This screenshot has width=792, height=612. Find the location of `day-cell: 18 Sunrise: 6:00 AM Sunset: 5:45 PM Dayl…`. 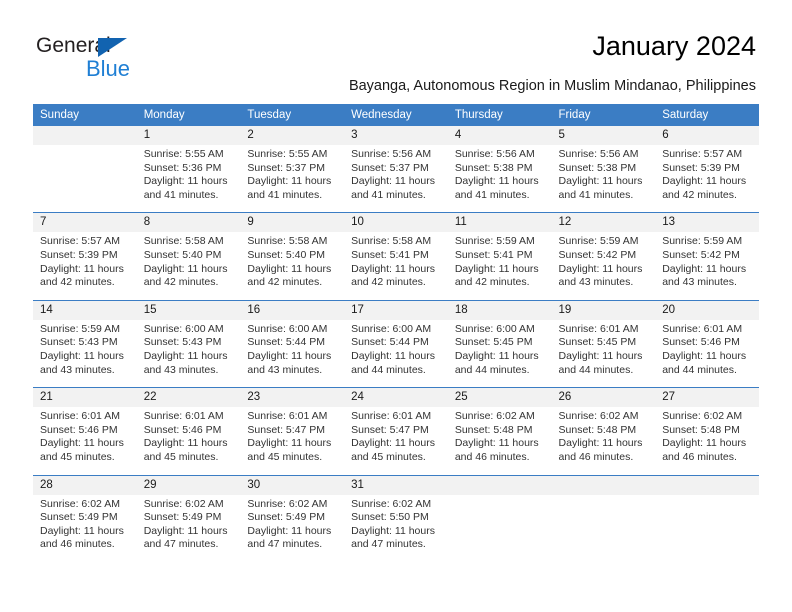

day-cell: 18 Sunrise: 6:00 AM Sunset: 5:45 PM Dayl… is located at coordinates (499, 343).